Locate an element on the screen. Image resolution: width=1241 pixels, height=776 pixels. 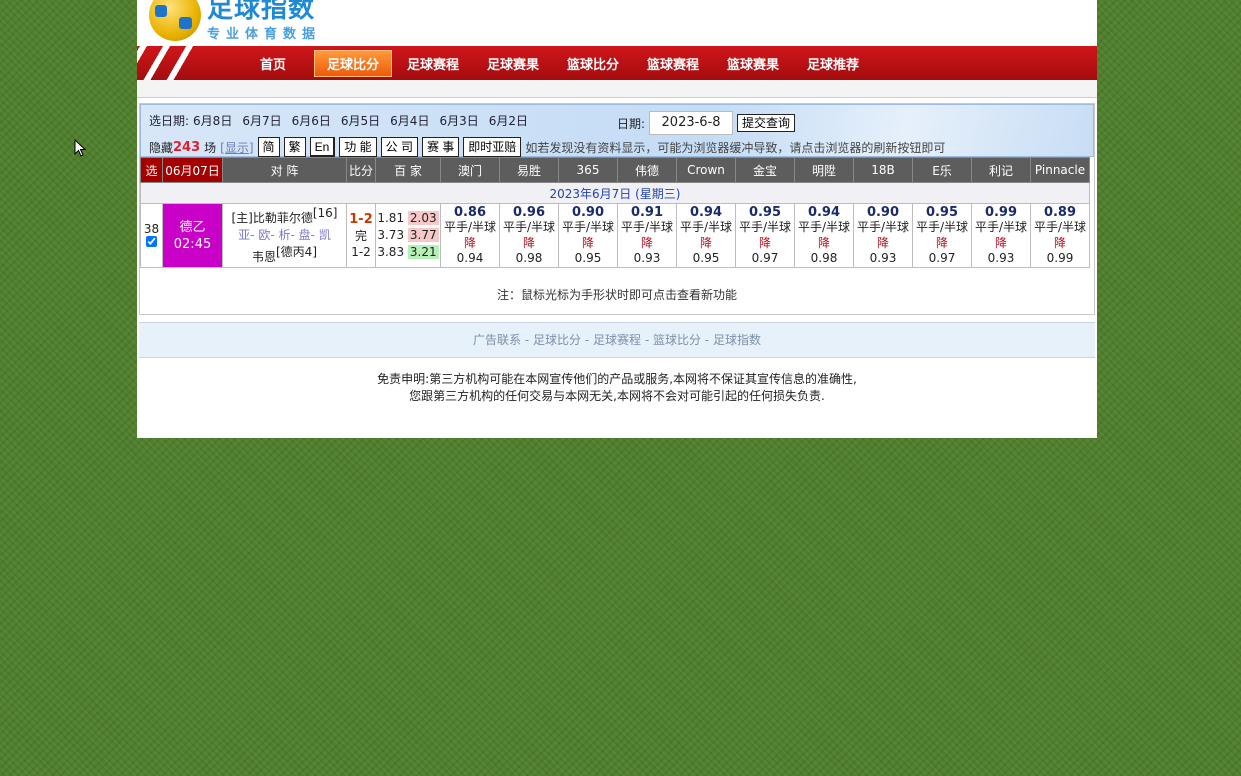
header-bookmaker: Pinnacle is located at coordinates (1060, 170).